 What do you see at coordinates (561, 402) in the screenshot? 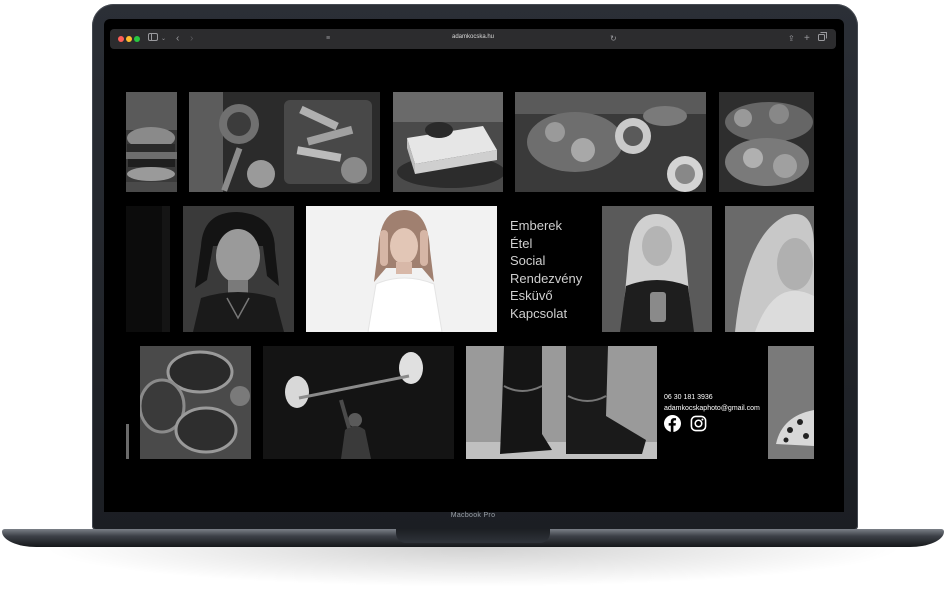
I see `photo-boots` at bounding box center [561, 402].